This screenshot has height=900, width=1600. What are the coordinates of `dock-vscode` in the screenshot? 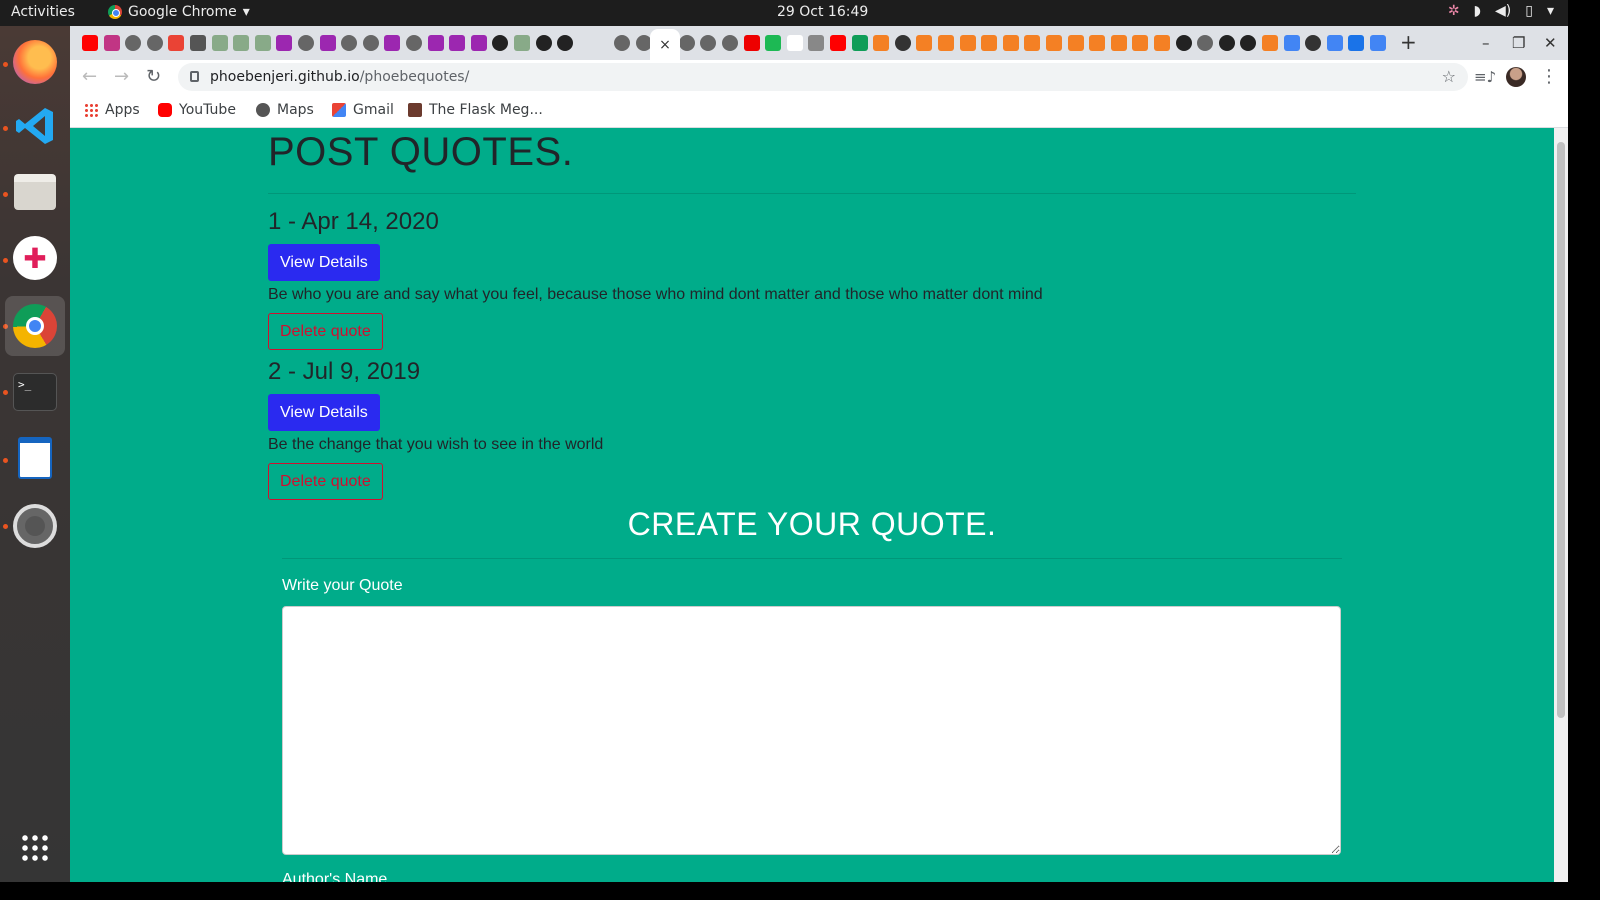 It's located at (35, 126).